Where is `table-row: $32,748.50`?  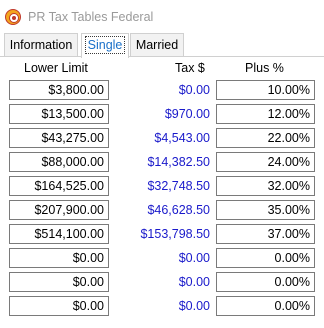 table-row: $32,748.50 is located at coordinates (162, 186).